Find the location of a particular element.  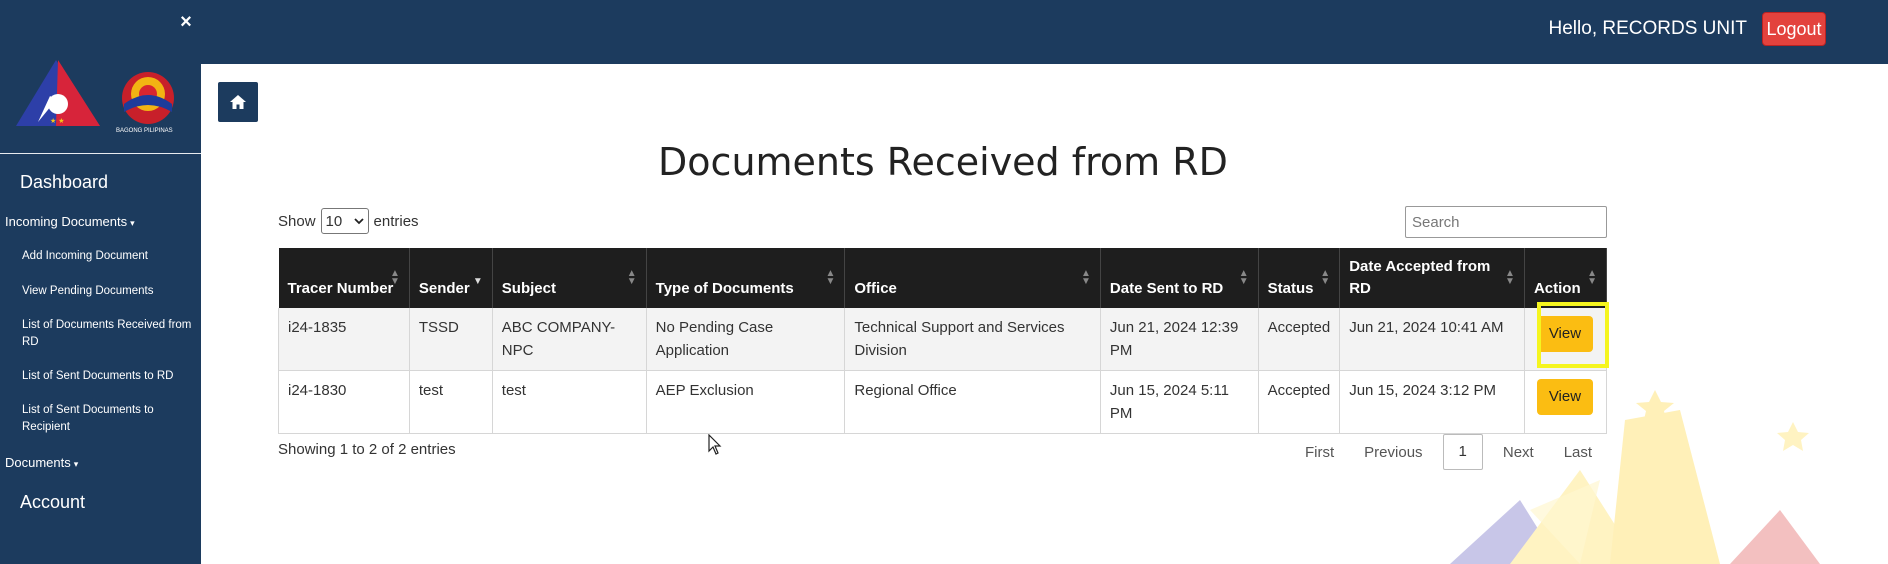

cell-type: No Pending Case Application is located at coordinates (746, 339).